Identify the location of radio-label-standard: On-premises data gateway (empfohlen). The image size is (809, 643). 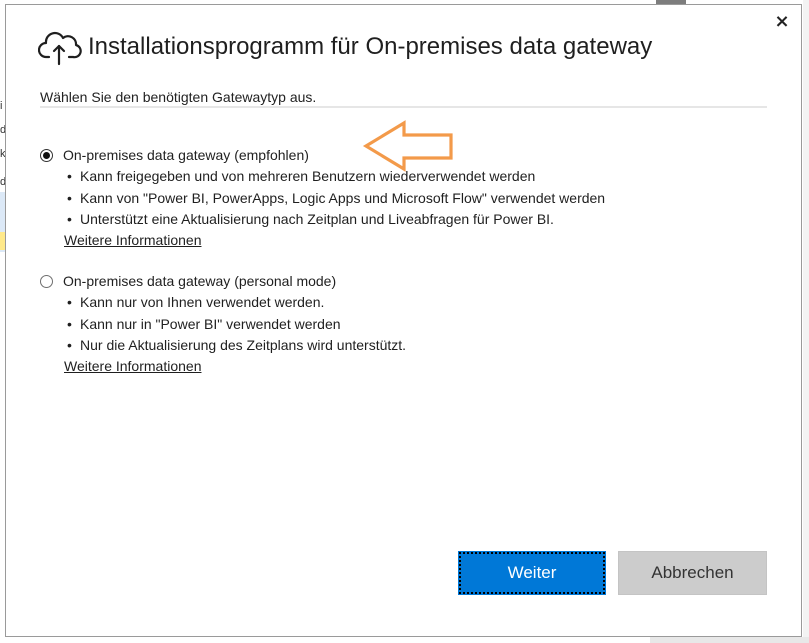
(186, 155).